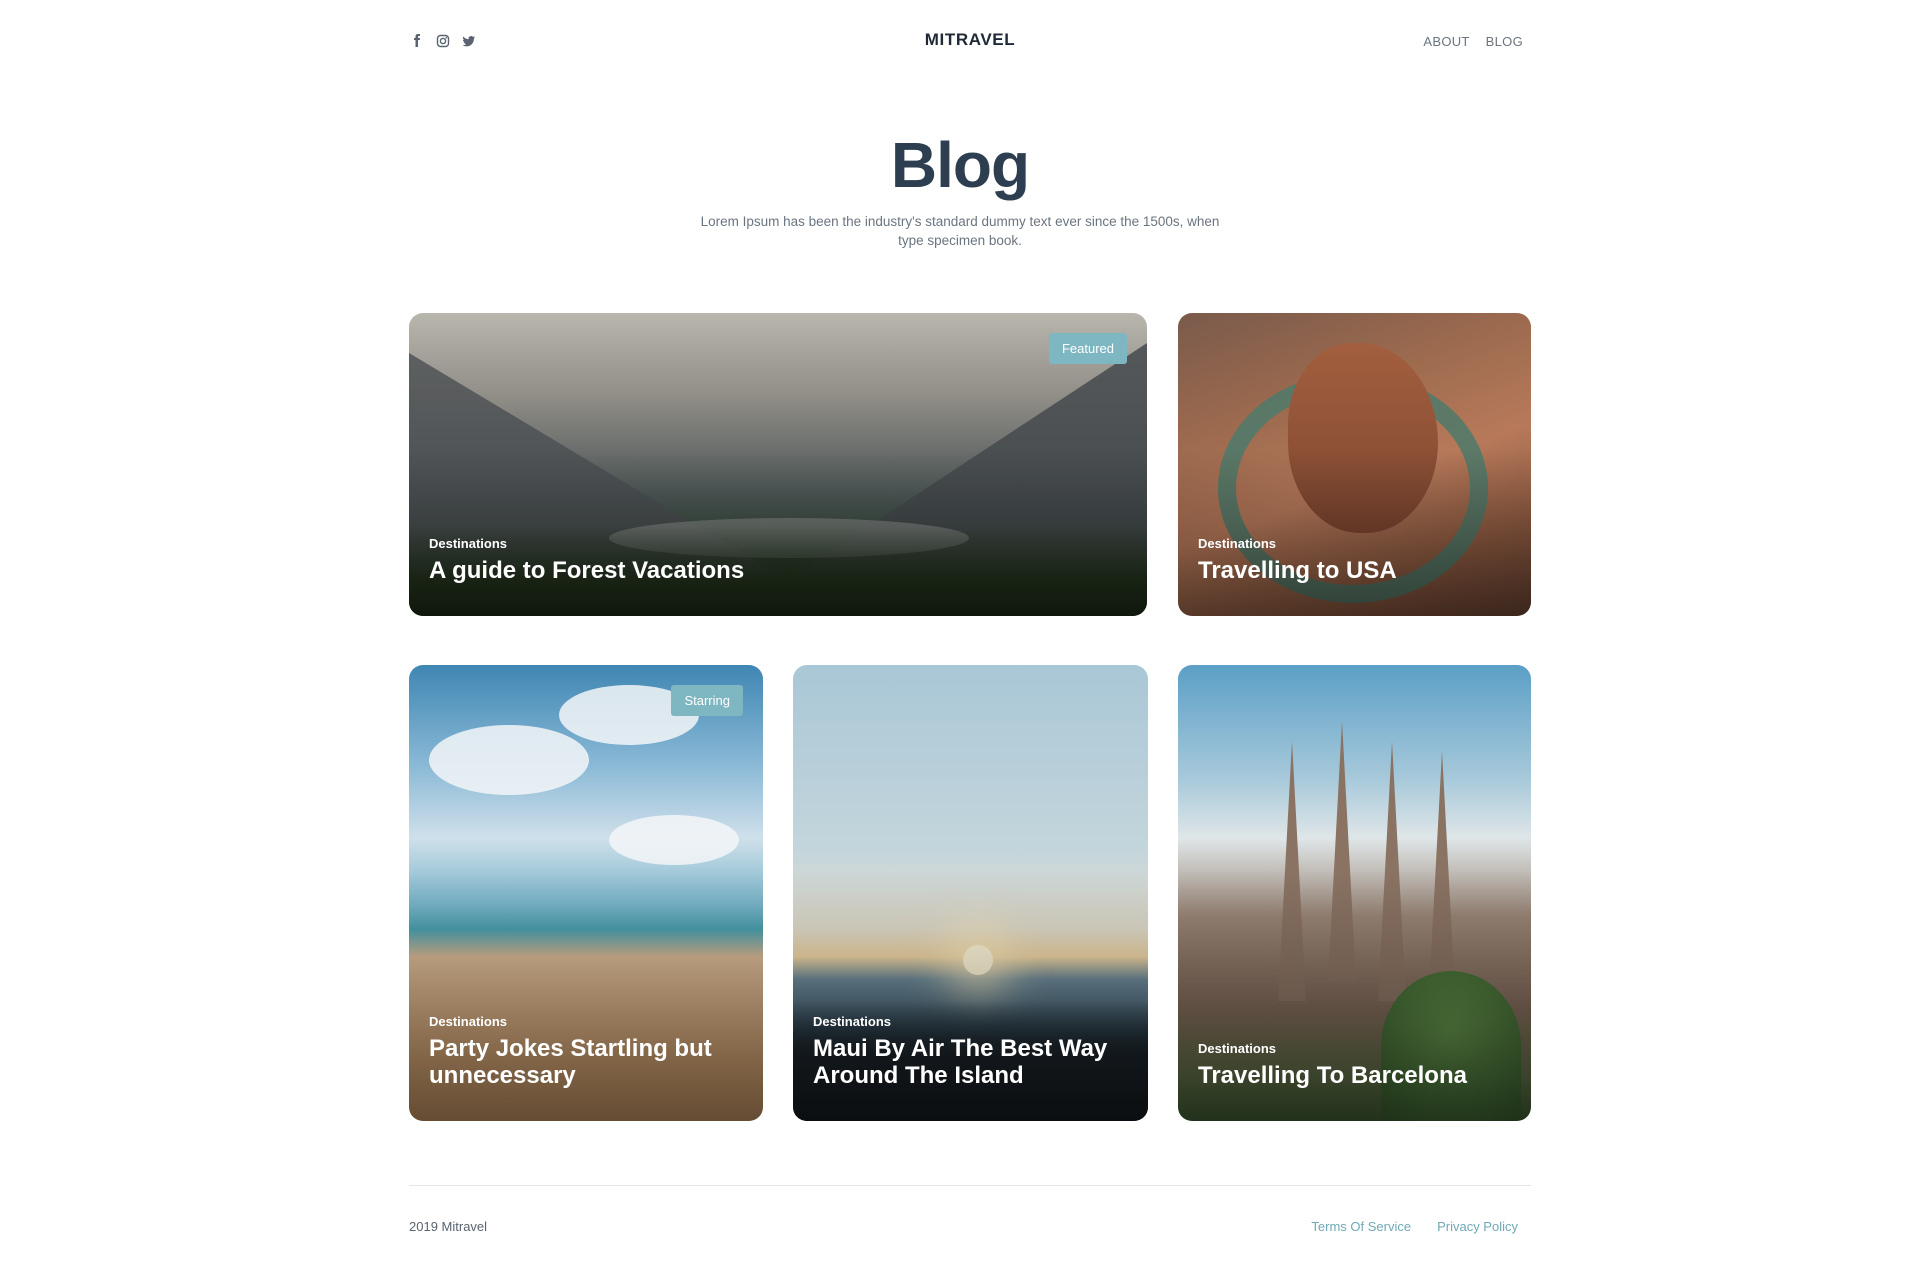  Describe the element at coordinates (586, 1062) in the screenshot. I see `card-title: Party Jokes Startling but unnecessary` at that location.